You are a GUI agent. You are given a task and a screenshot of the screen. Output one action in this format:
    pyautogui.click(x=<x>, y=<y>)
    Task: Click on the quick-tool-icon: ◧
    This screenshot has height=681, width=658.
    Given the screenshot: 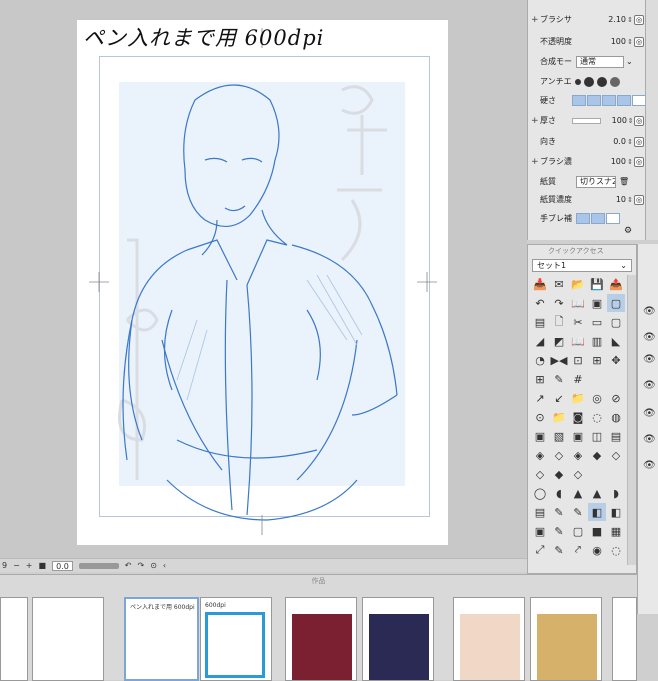 What is the action you would take?
    pyautogui.click(x=597, y=512)
    